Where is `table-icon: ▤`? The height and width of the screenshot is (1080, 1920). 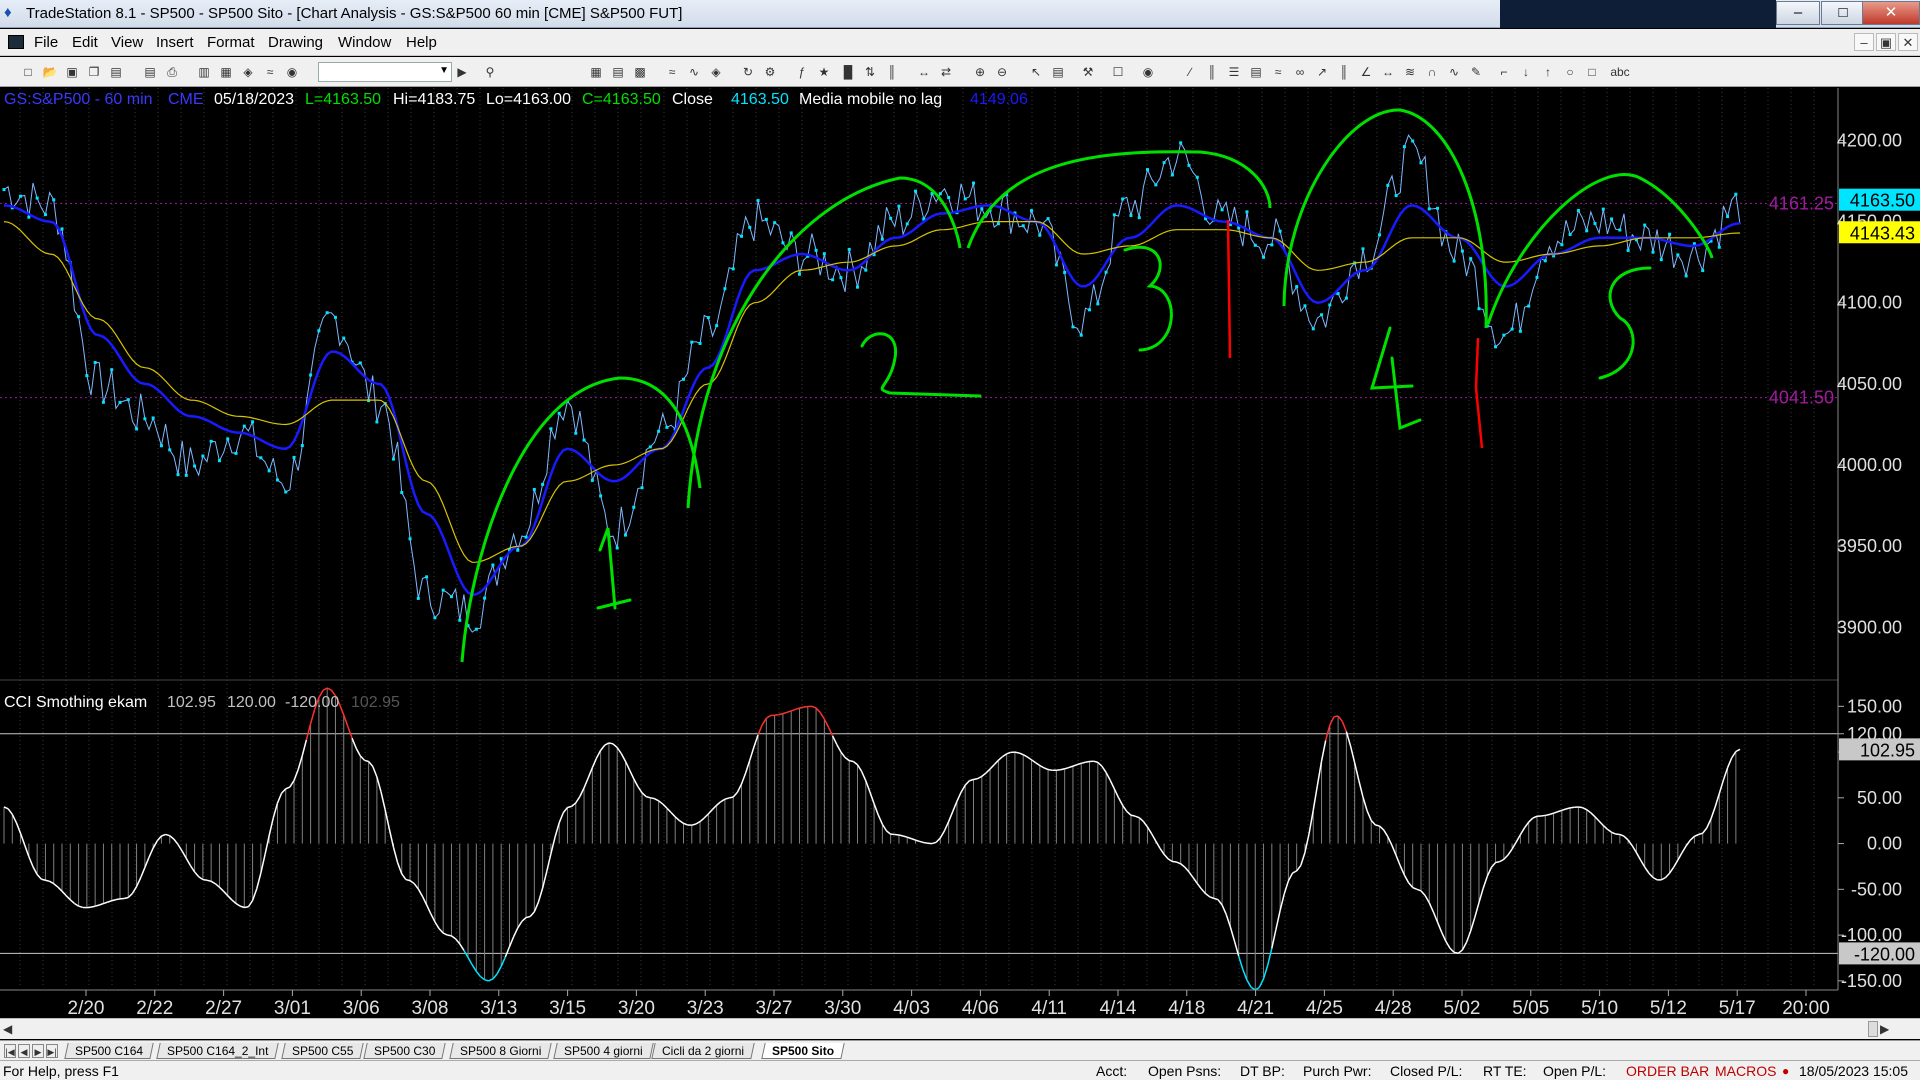
table-icon: ▤ is located at coordinates (618, 72).